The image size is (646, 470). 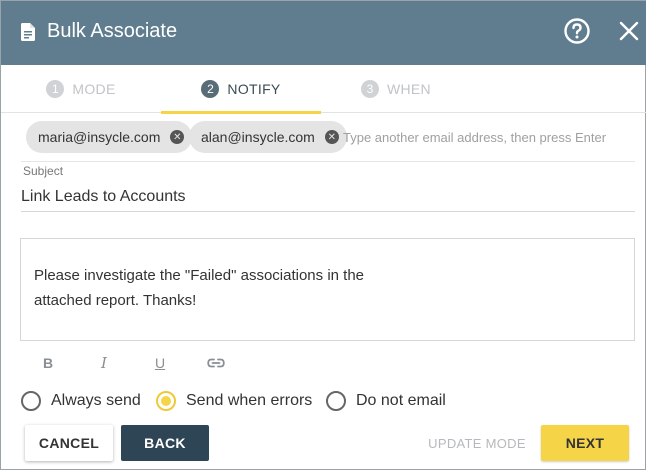 What do you see at coordinates (160, 363) in the screenshot?
I see `underline-button: U` at bounding box center [160, 363].